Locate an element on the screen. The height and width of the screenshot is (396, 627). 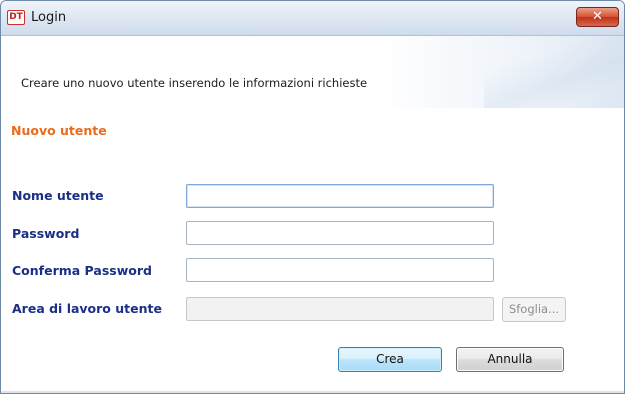
password-input is located at coordinates (340, 233).